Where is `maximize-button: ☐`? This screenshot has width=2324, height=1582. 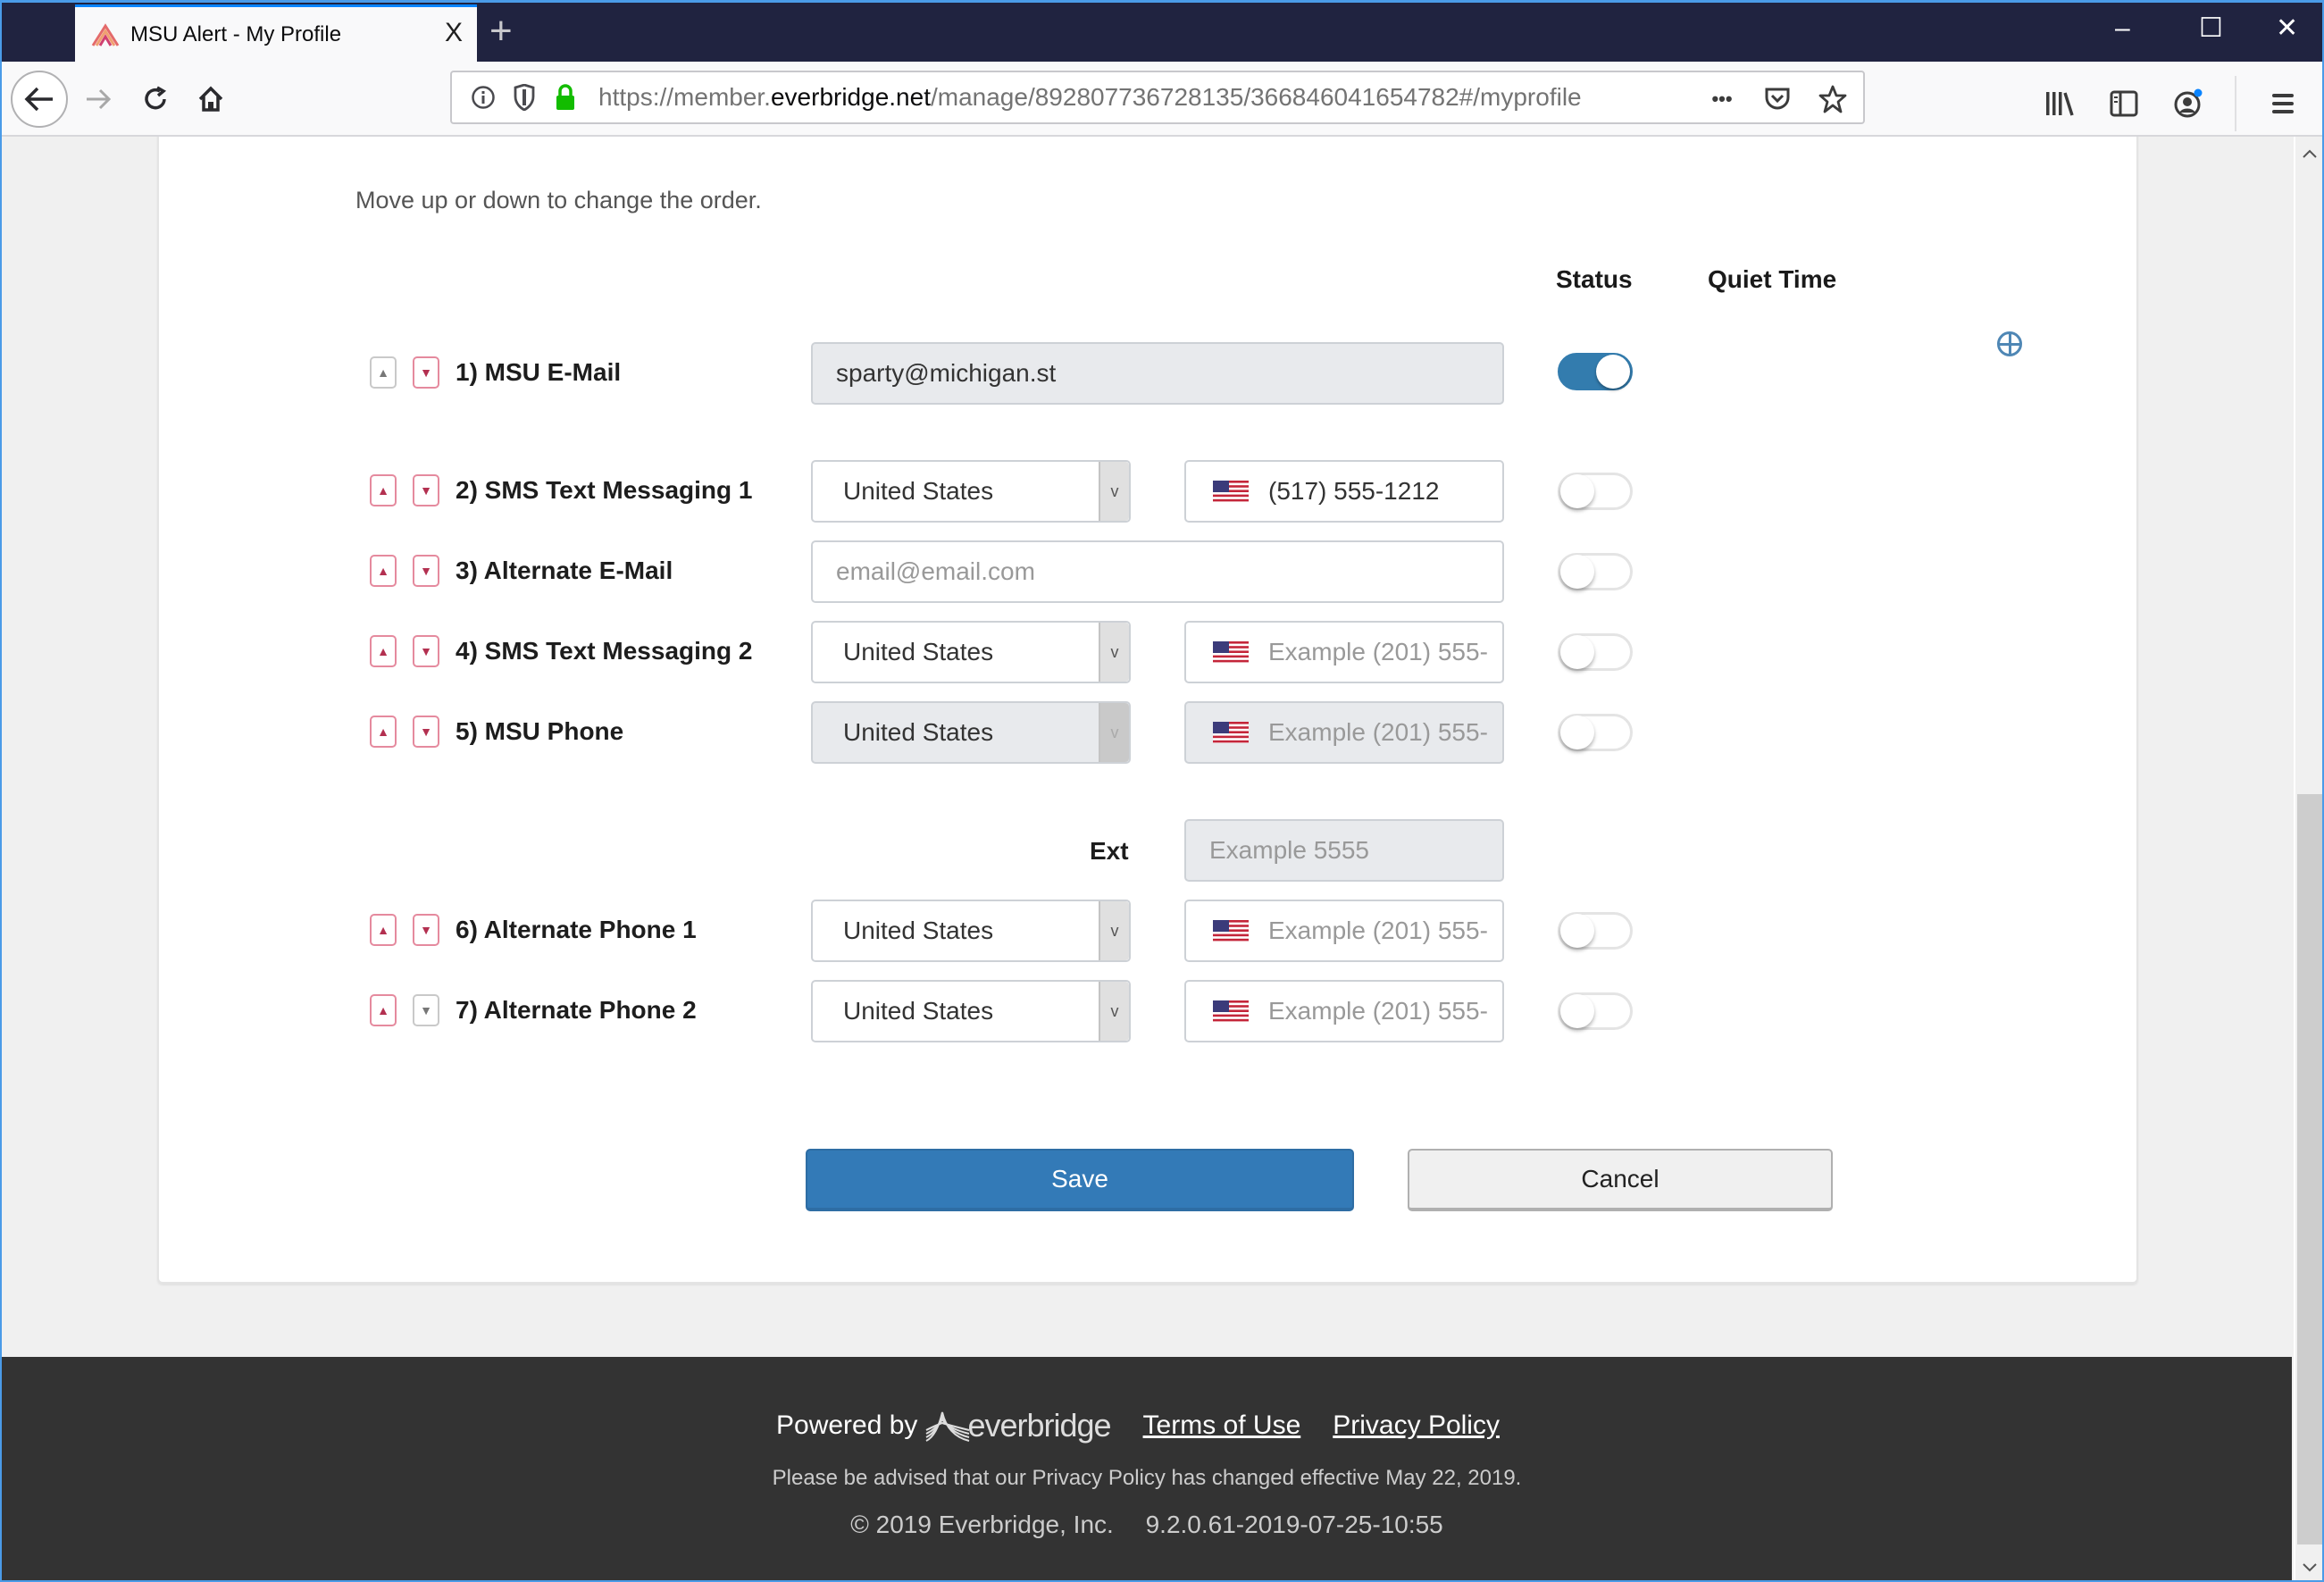
maximize-button: ☐ is located at coordinates (2211, 28).